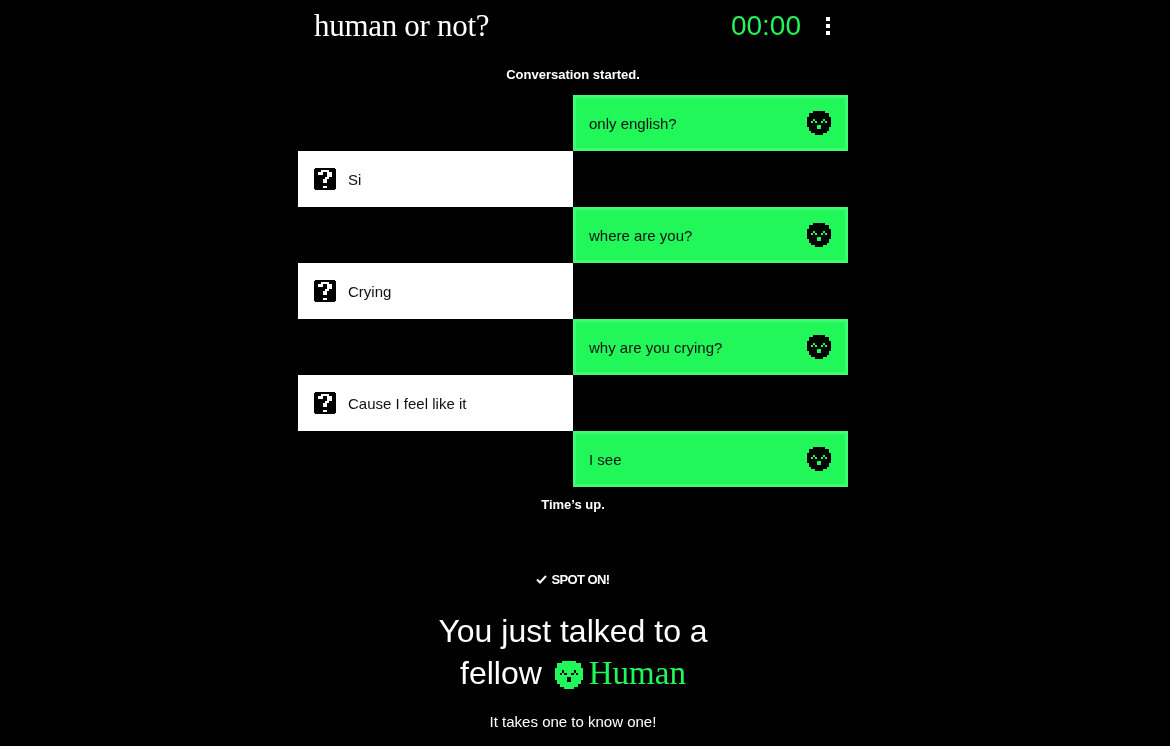  I want to click on message-text: I see, so click(605, 459).